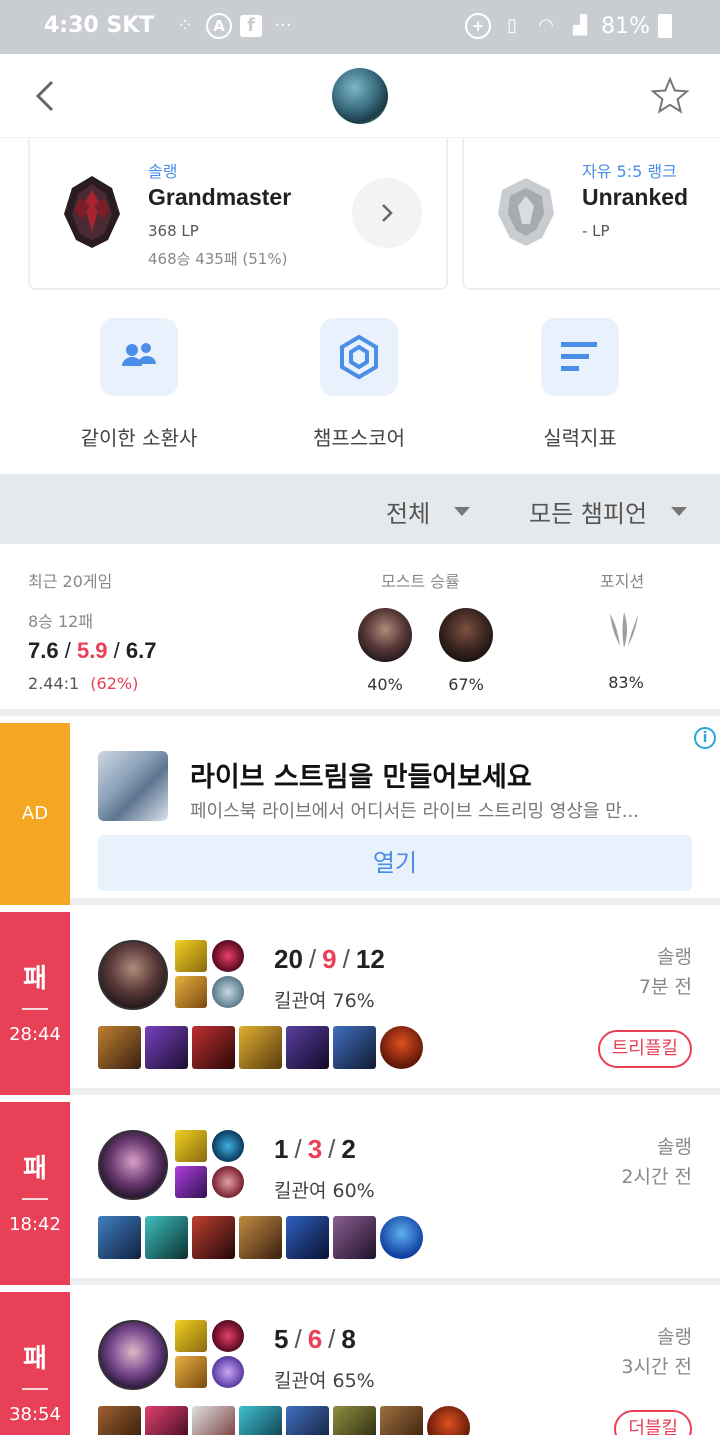 The height and width of the screenshot is (1435, 720). What do you see at coordinates (568, 26) in the screenshot?
I see `status-right-icons: + ▯ ◠ ▟ 81%` at bounding box center [568, 26].